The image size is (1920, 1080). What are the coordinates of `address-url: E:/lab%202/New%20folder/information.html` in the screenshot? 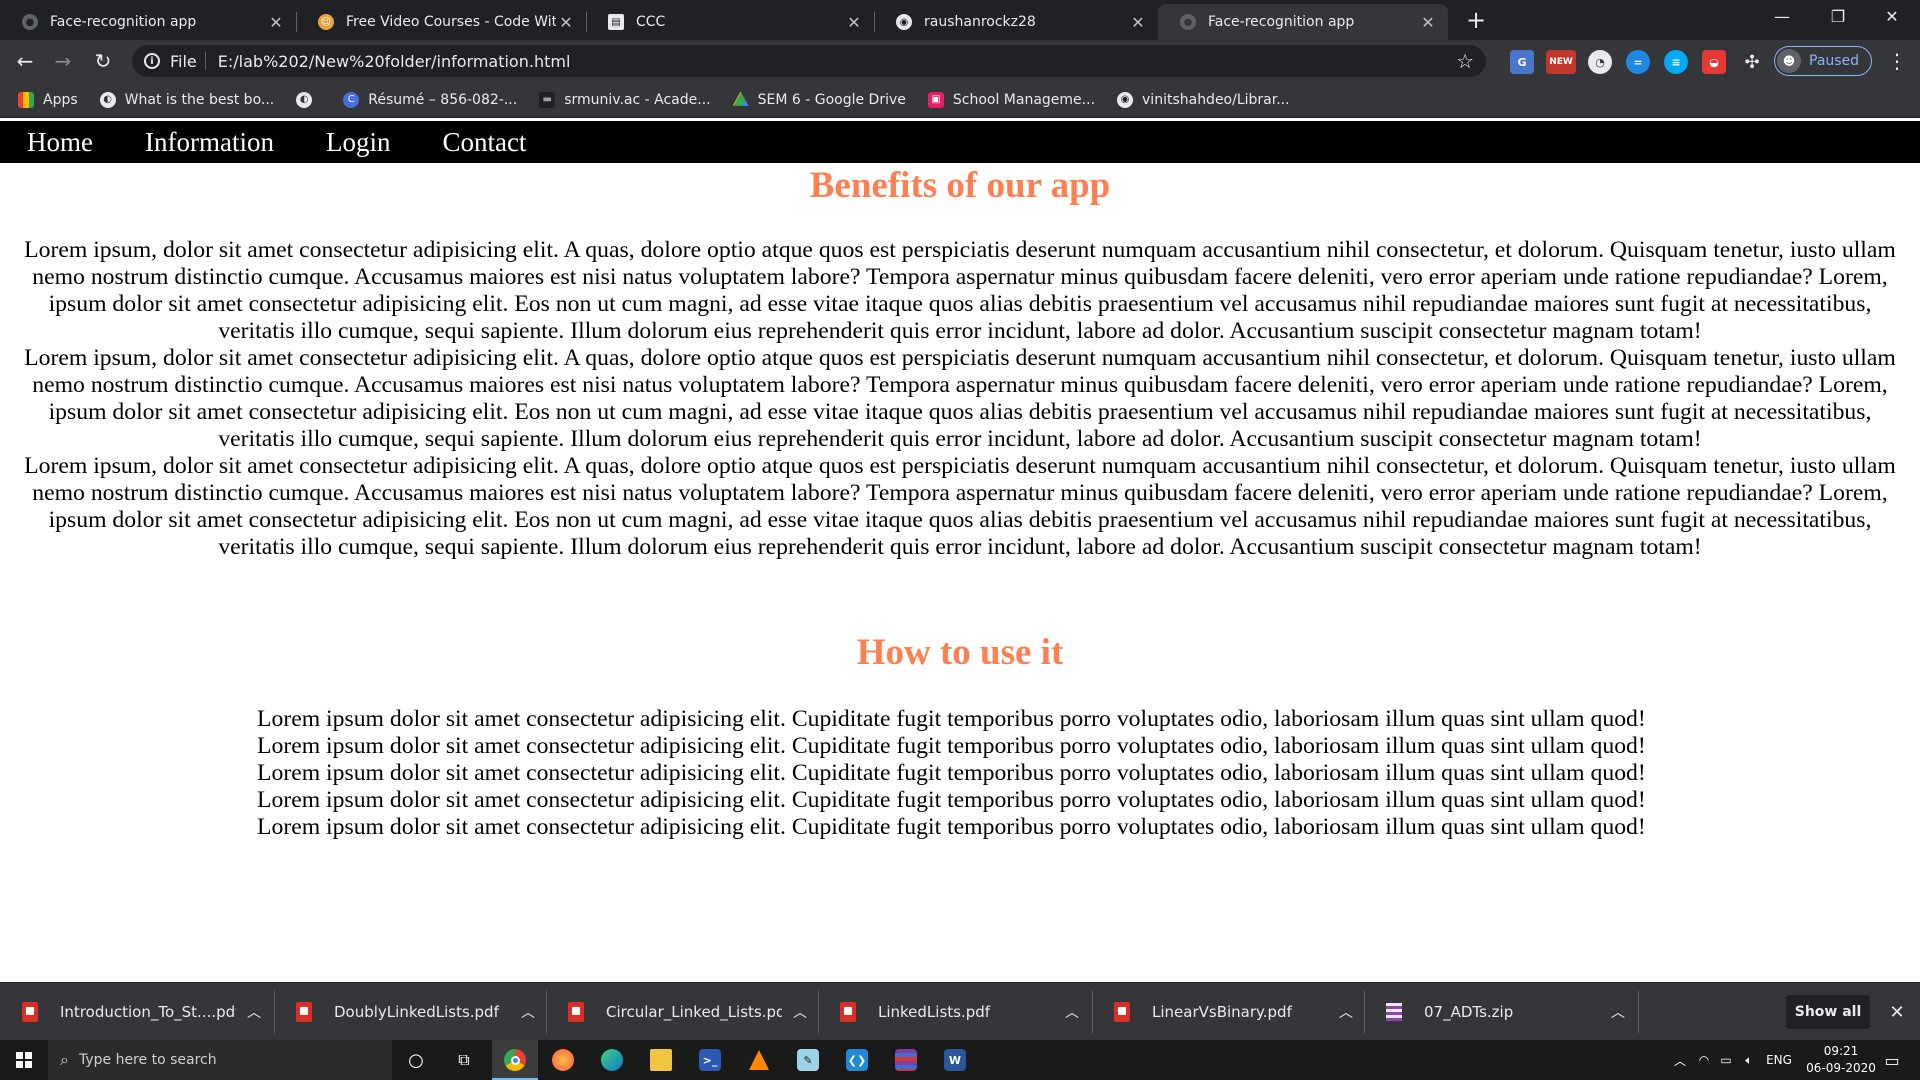 It's located at (837, 61).